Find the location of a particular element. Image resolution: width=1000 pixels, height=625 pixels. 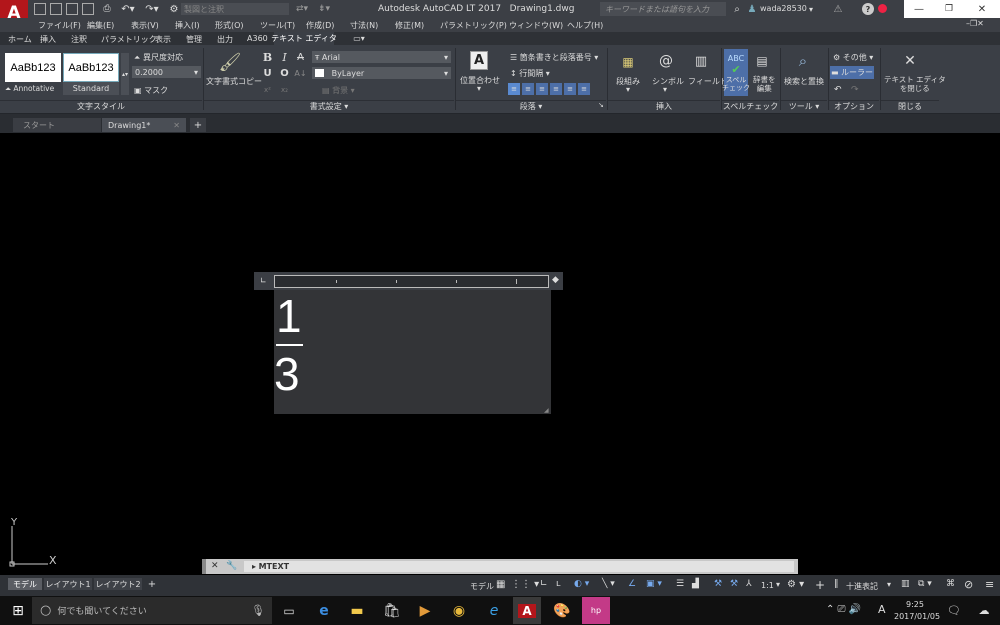

align-right-button: ≡ is located at coordinates (556, 89).